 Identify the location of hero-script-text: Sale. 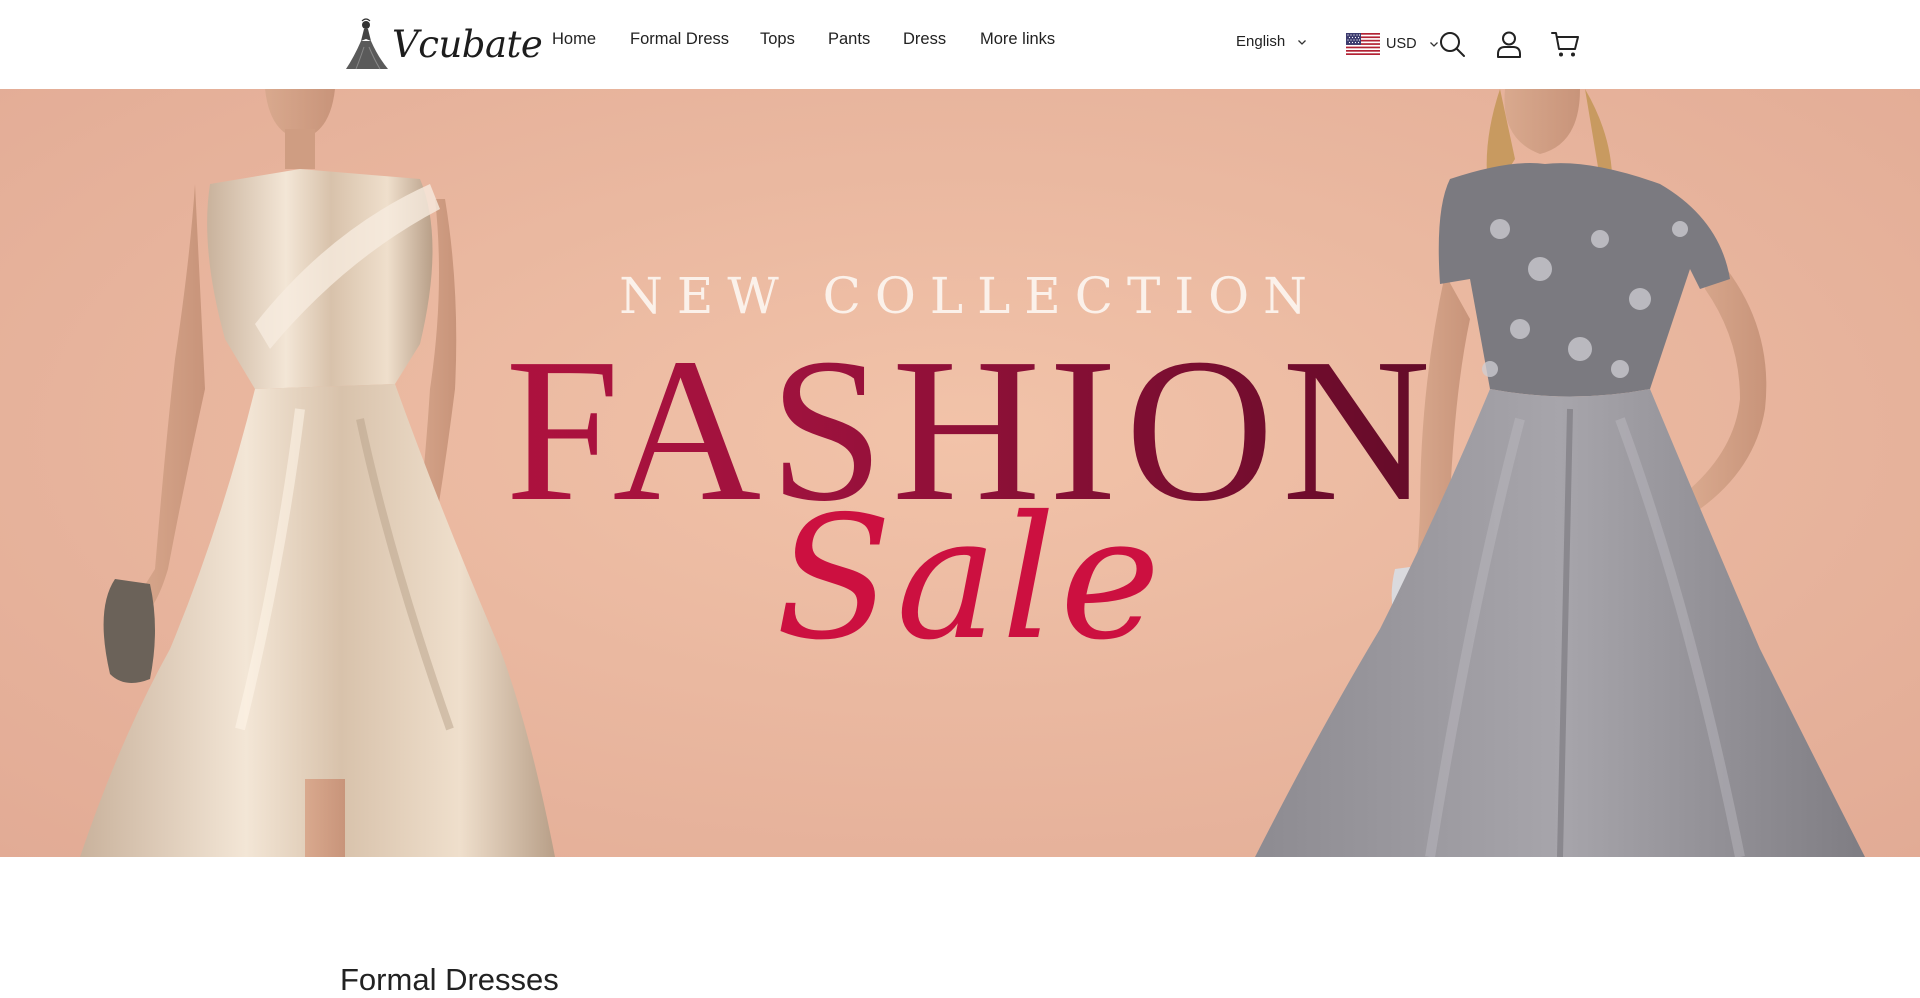
(970, 579).